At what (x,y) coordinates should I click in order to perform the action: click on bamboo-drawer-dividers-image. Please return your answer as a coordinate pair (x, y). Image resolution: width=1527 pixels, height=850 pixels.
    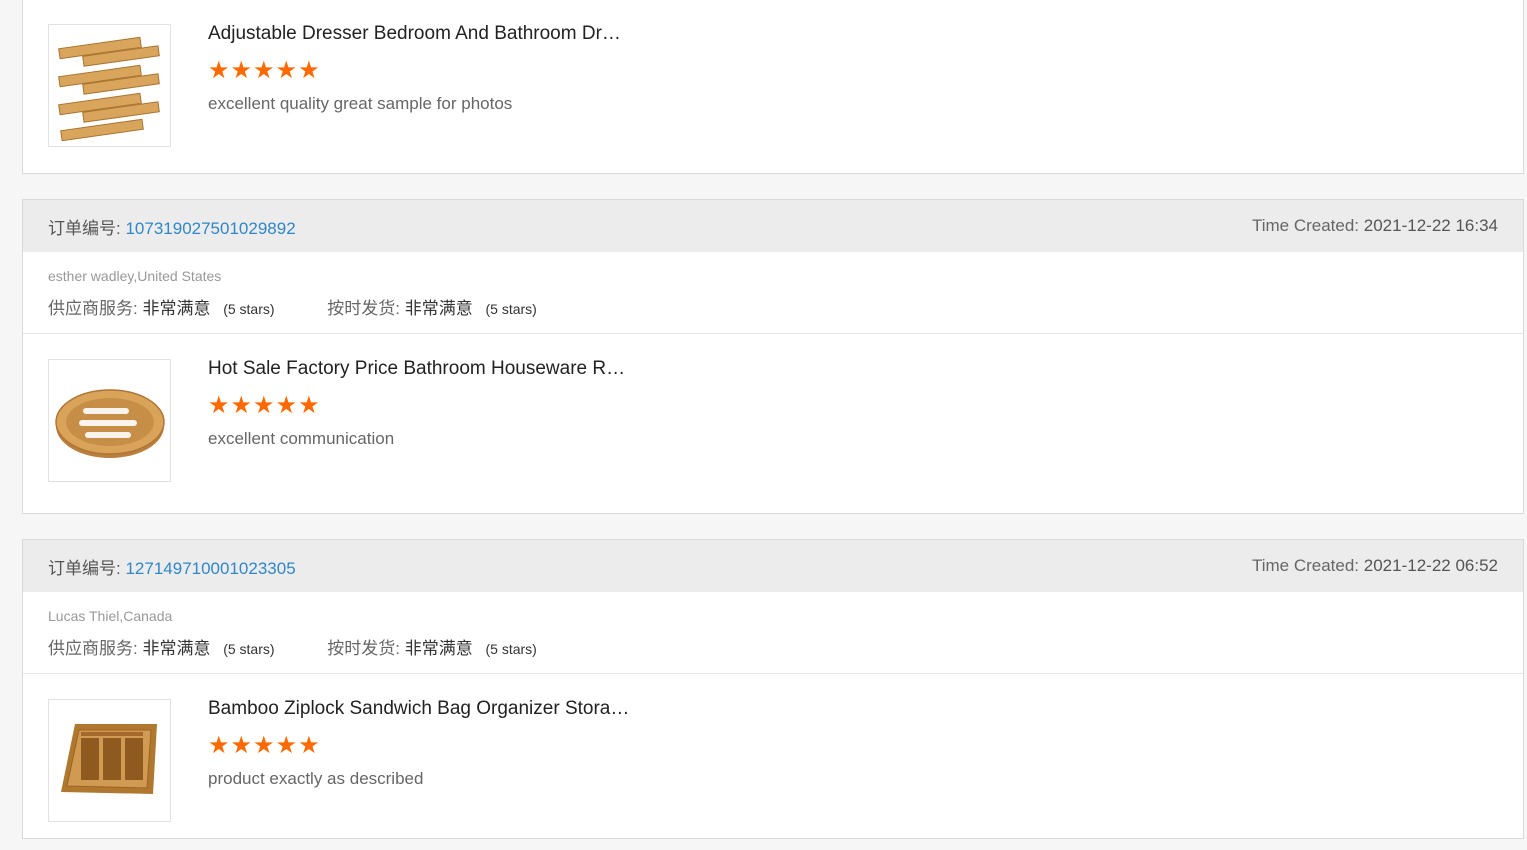
    Looking at the image, I should click on (108, 88).